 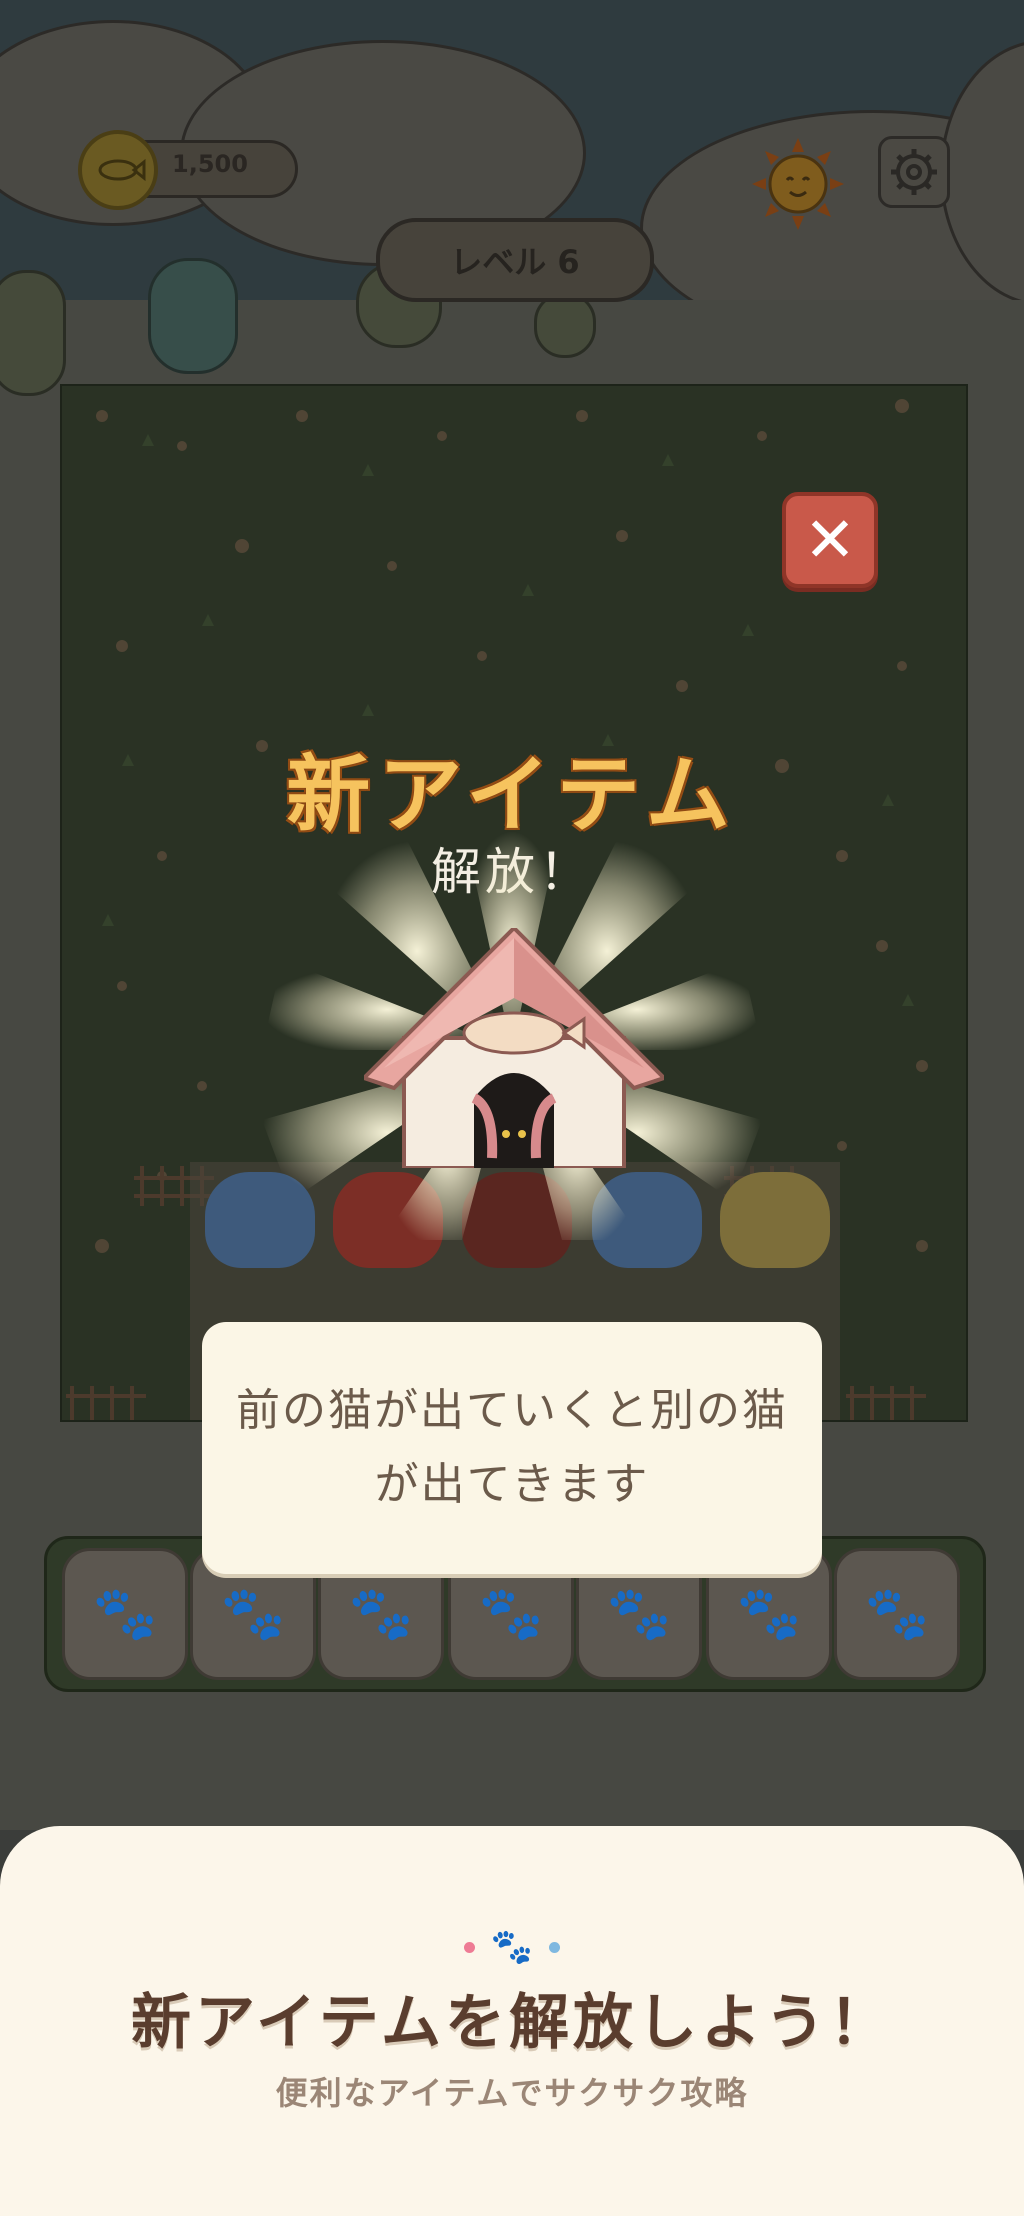 I want to click on cat-house-icon, so click(x=514, y=1048).